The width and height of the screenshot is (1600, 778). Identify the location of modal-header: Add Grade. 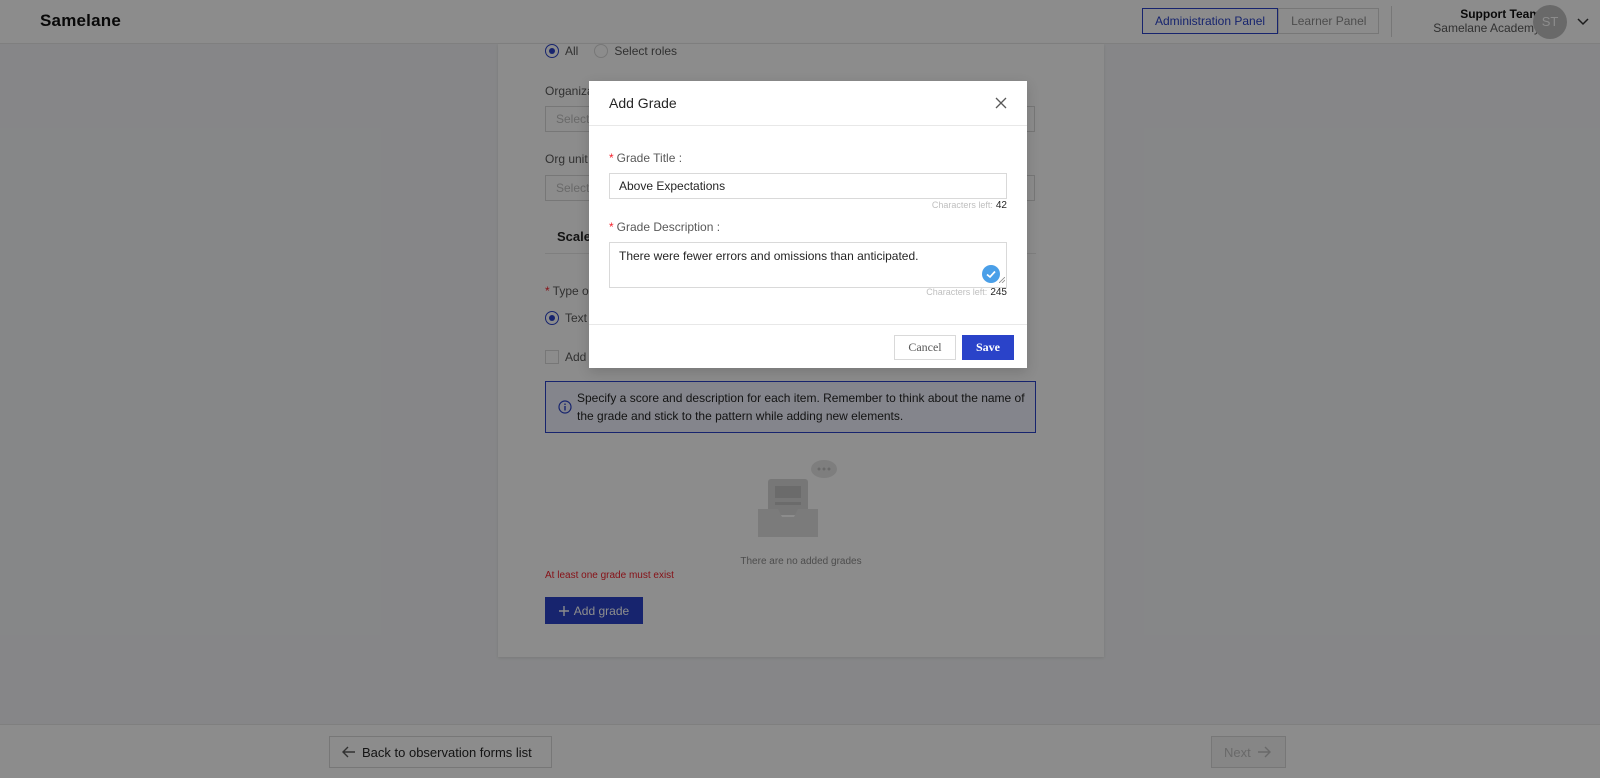
(808, 103).